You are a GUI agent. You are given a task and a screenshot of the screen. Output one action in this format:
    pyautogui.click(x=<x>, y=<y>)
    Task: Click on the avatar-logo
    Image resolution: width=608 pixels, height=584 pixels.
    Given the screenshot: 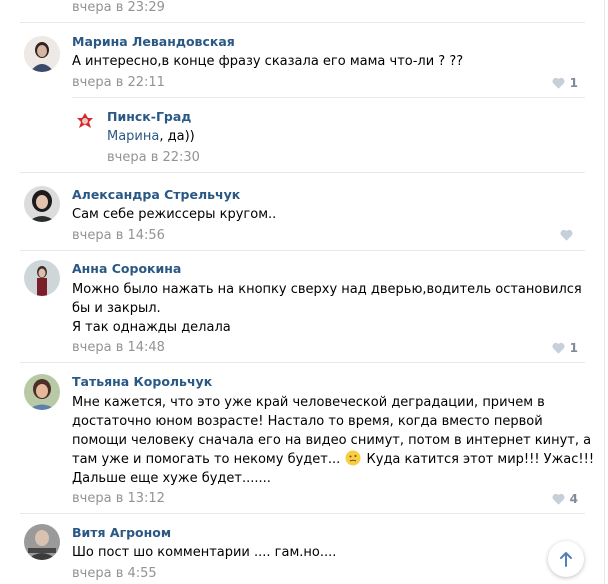 What is the action you would take?
    pyautogui.click(x=85, y=121)
    